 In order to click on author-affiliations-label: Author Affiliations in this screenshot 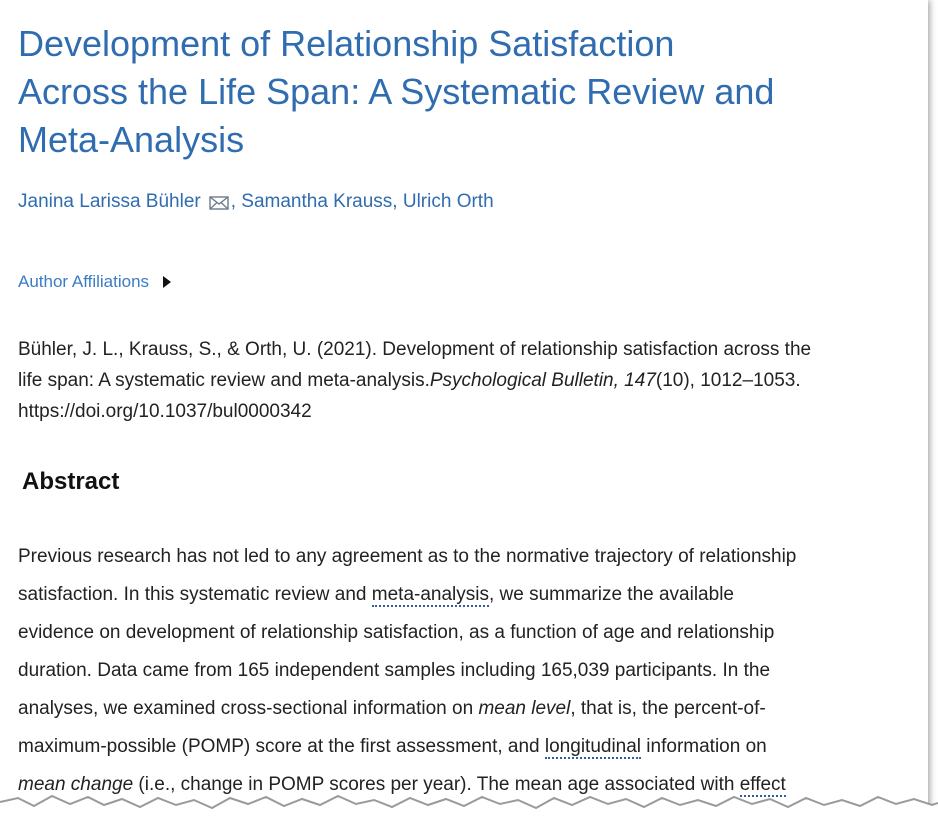, I will do `click(84, 281)`.